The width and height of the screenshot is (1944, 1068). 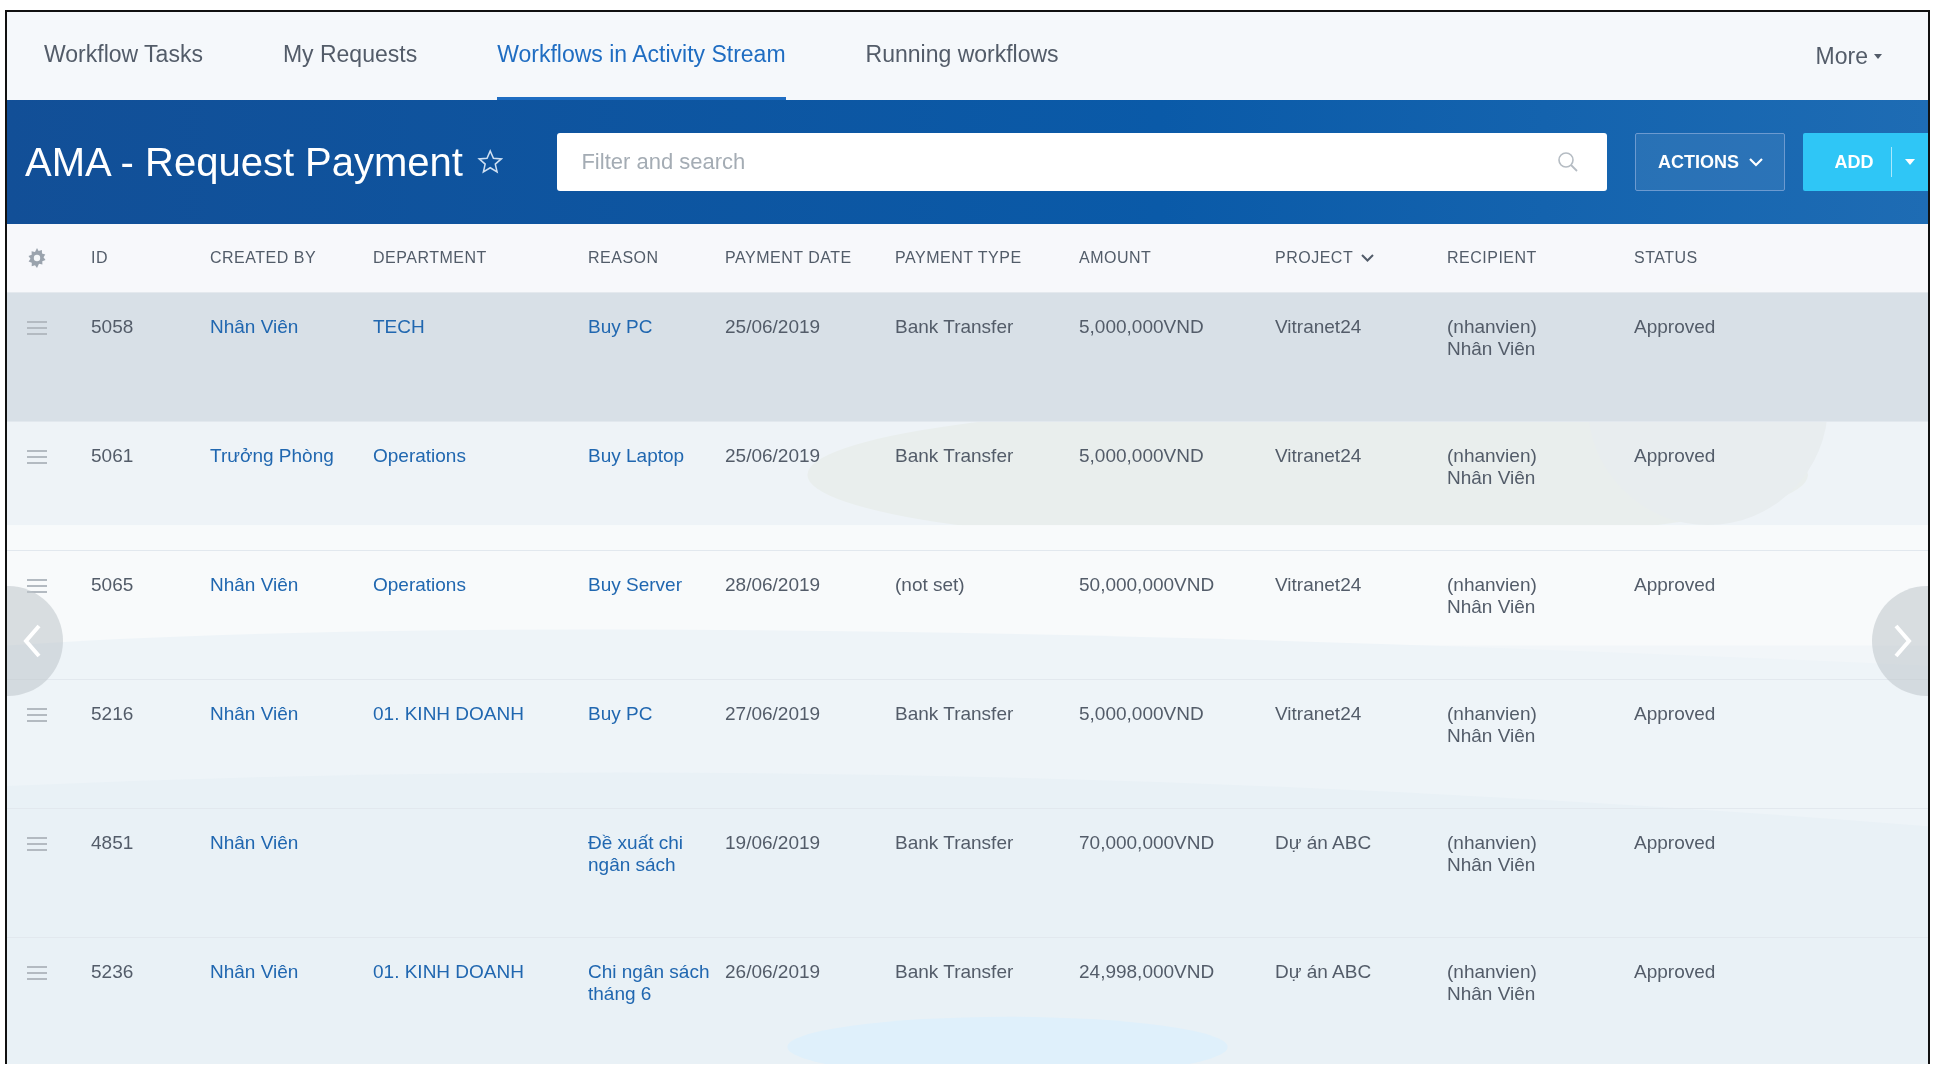 I want to click on search-icon, so click(x=1568, y=162).